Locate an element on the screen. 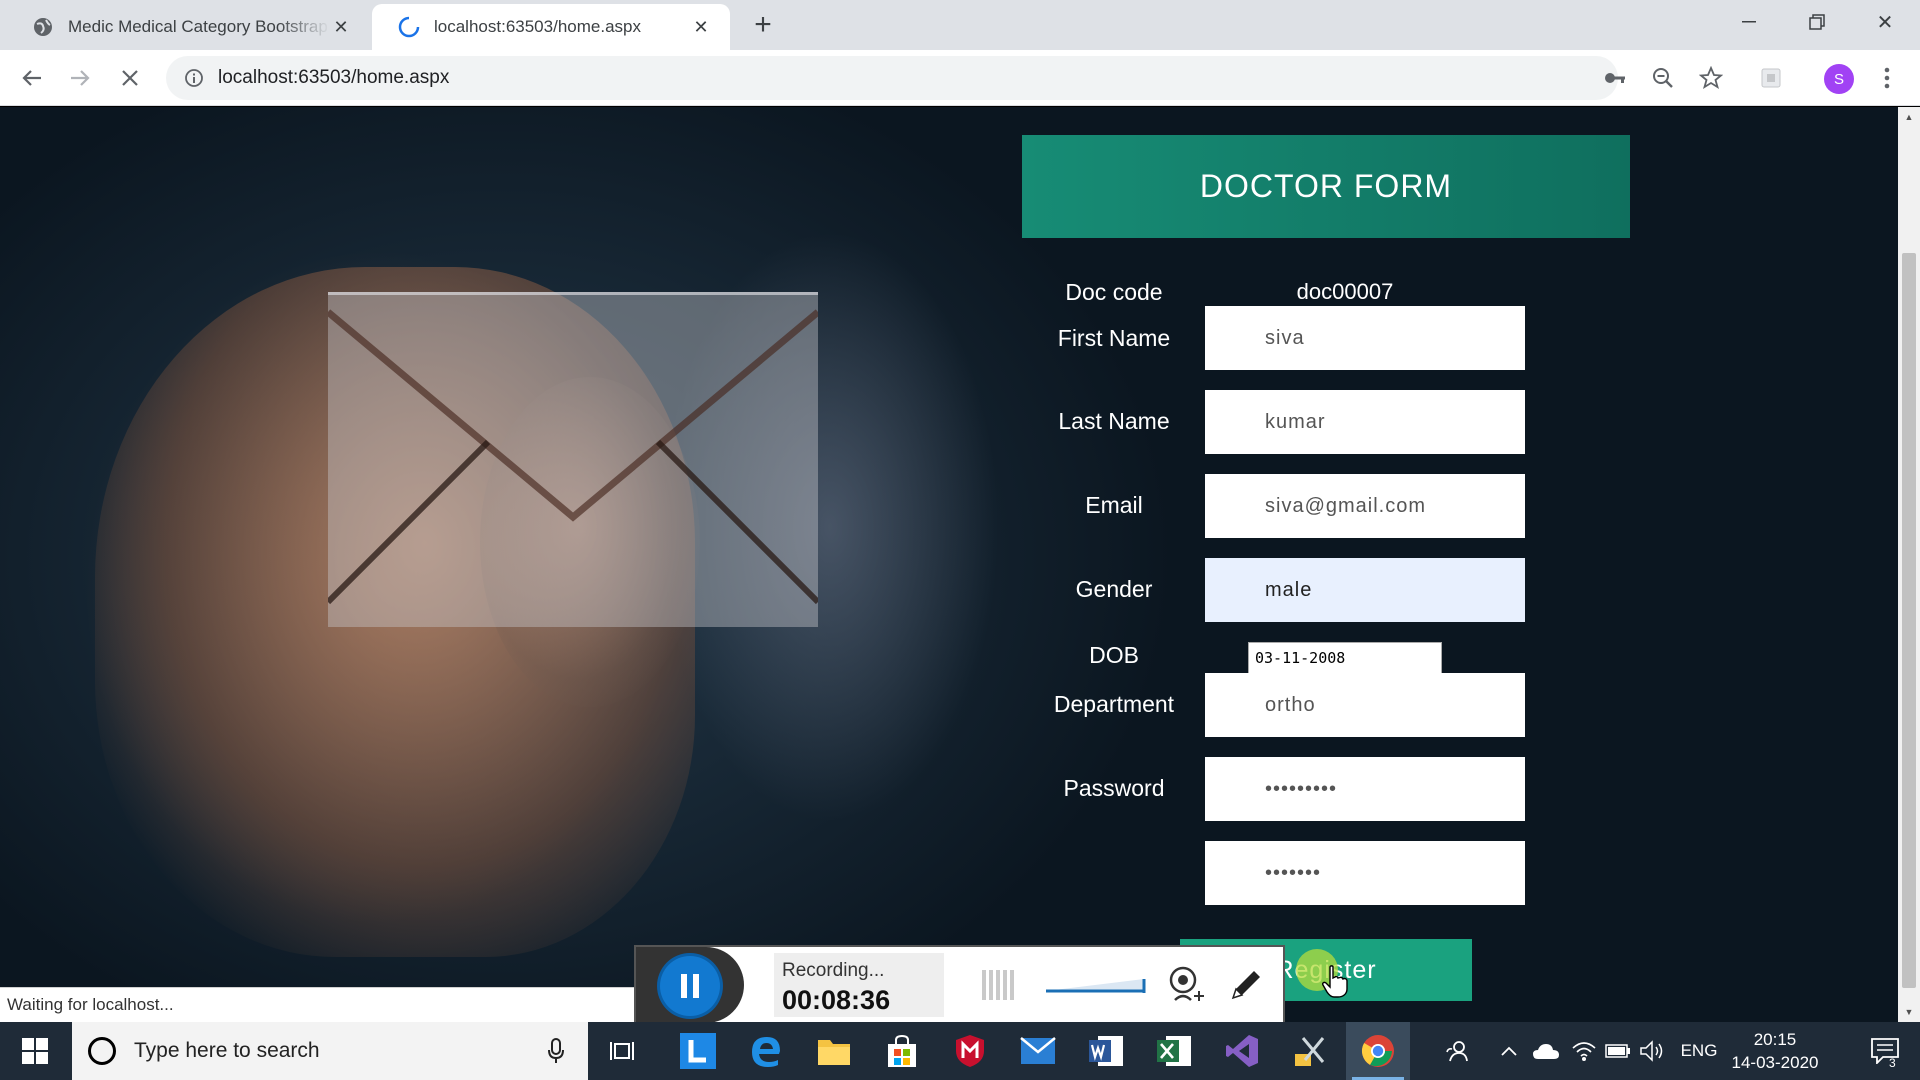 The width and height of the screenshot is (1920, 1080). zoom-icon is located at coordinates (1663, 78).